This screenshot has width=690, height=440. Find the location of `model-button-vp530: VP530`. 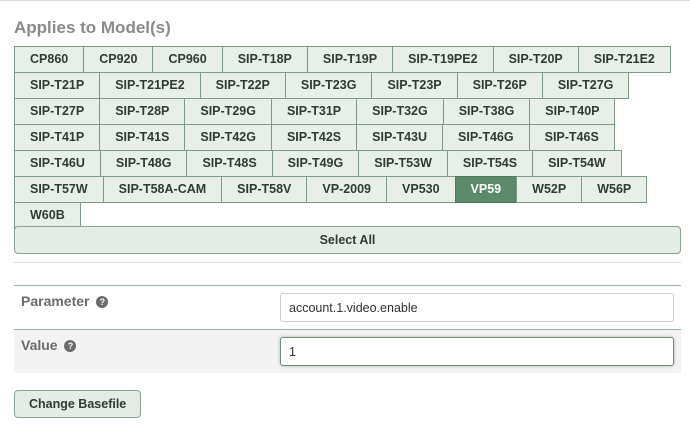

model-button-vp530: VP530 is located at coordinates (421, 189).